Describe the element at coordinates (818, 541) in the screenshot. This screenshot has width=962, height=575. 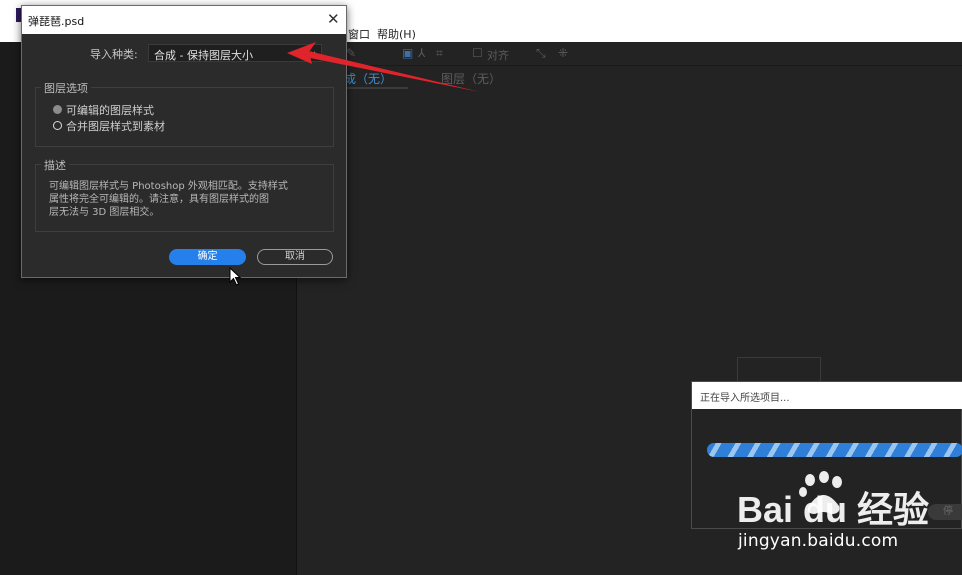
I see `watermark-url: jingyan.baidu.com` at that location.